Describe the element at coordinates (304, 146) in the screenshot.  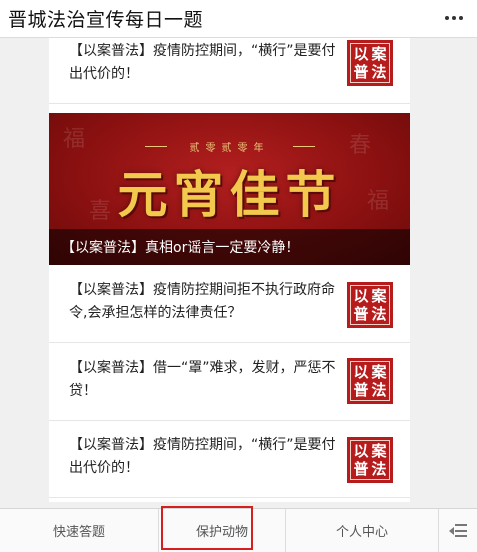
I see `decor-line` at that location.